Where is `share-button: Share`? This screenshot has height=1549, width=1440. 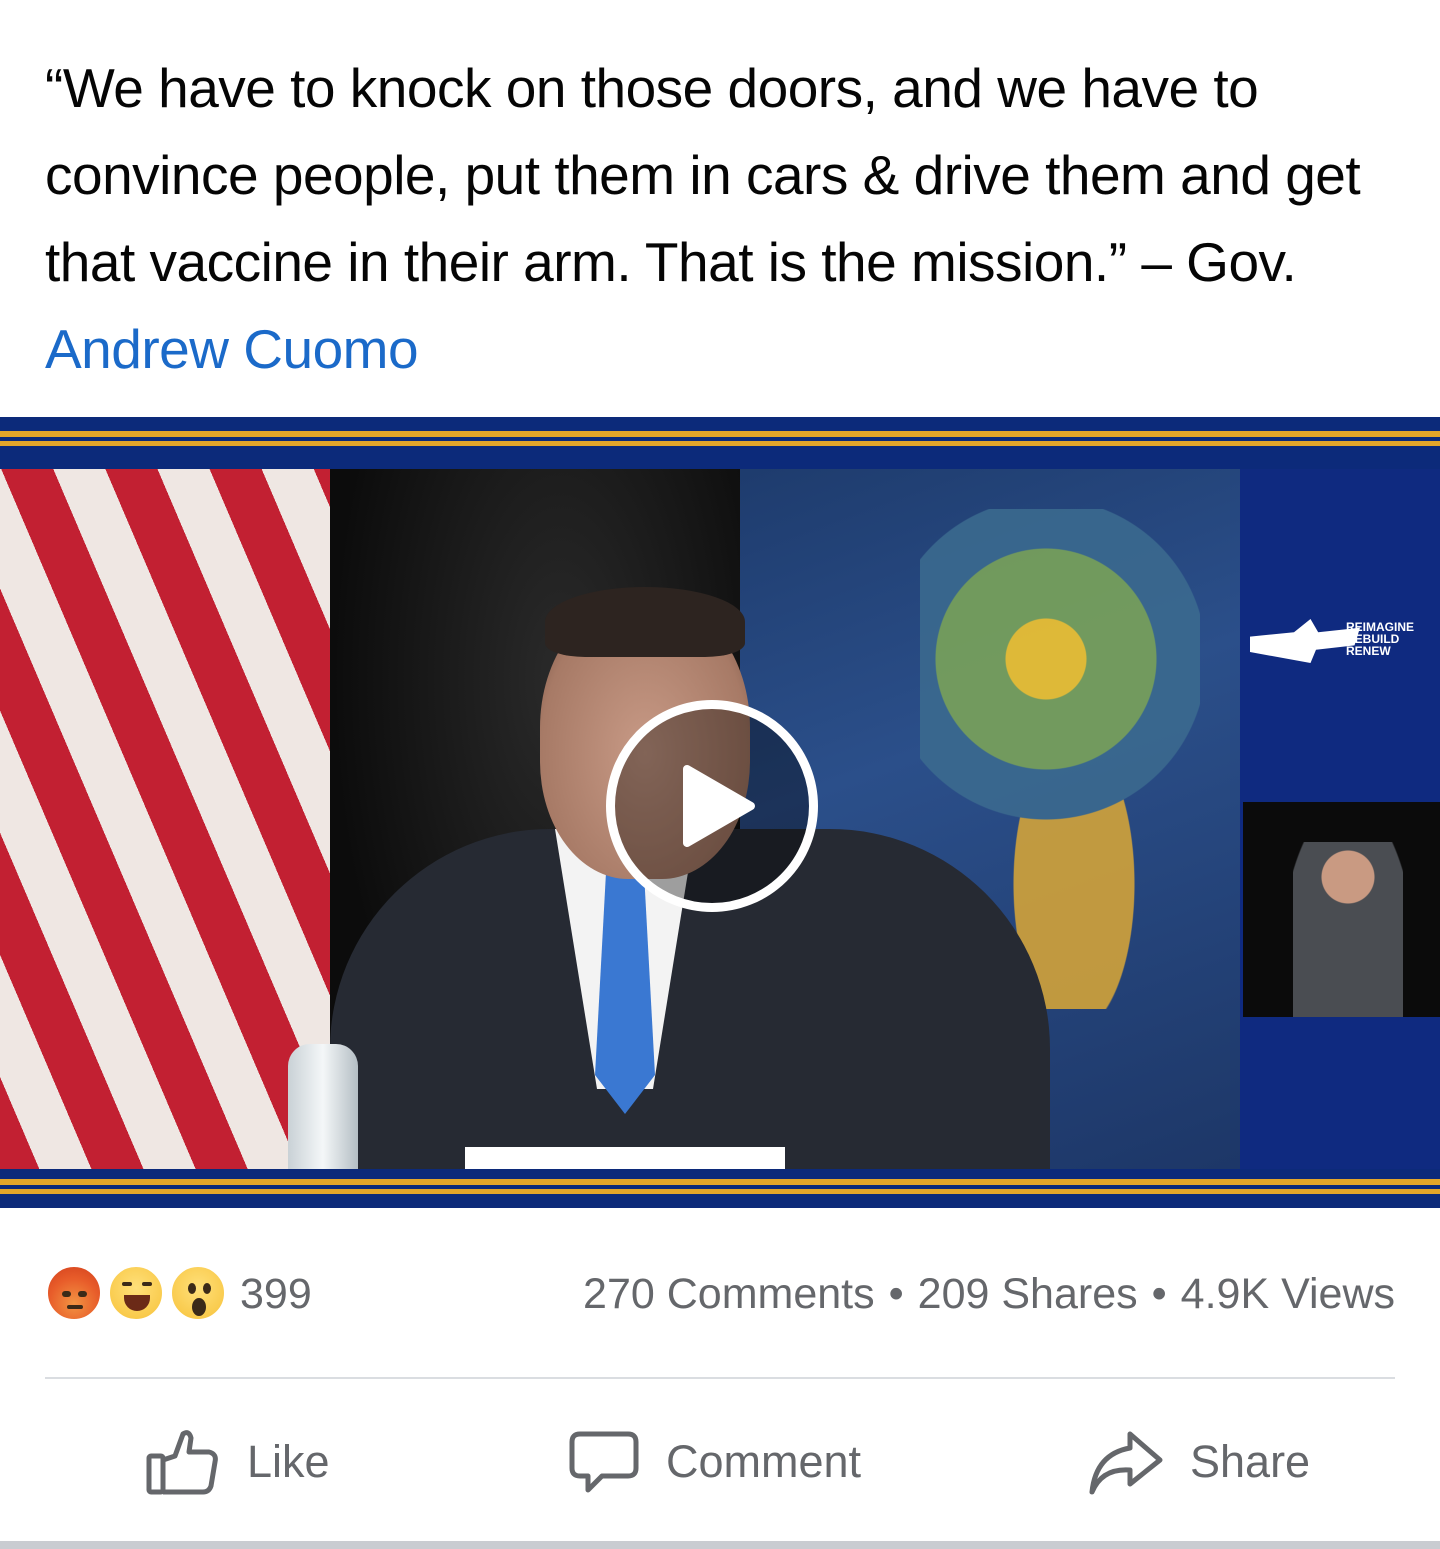 share-button: Share is located at coordinates (1199, 1462).